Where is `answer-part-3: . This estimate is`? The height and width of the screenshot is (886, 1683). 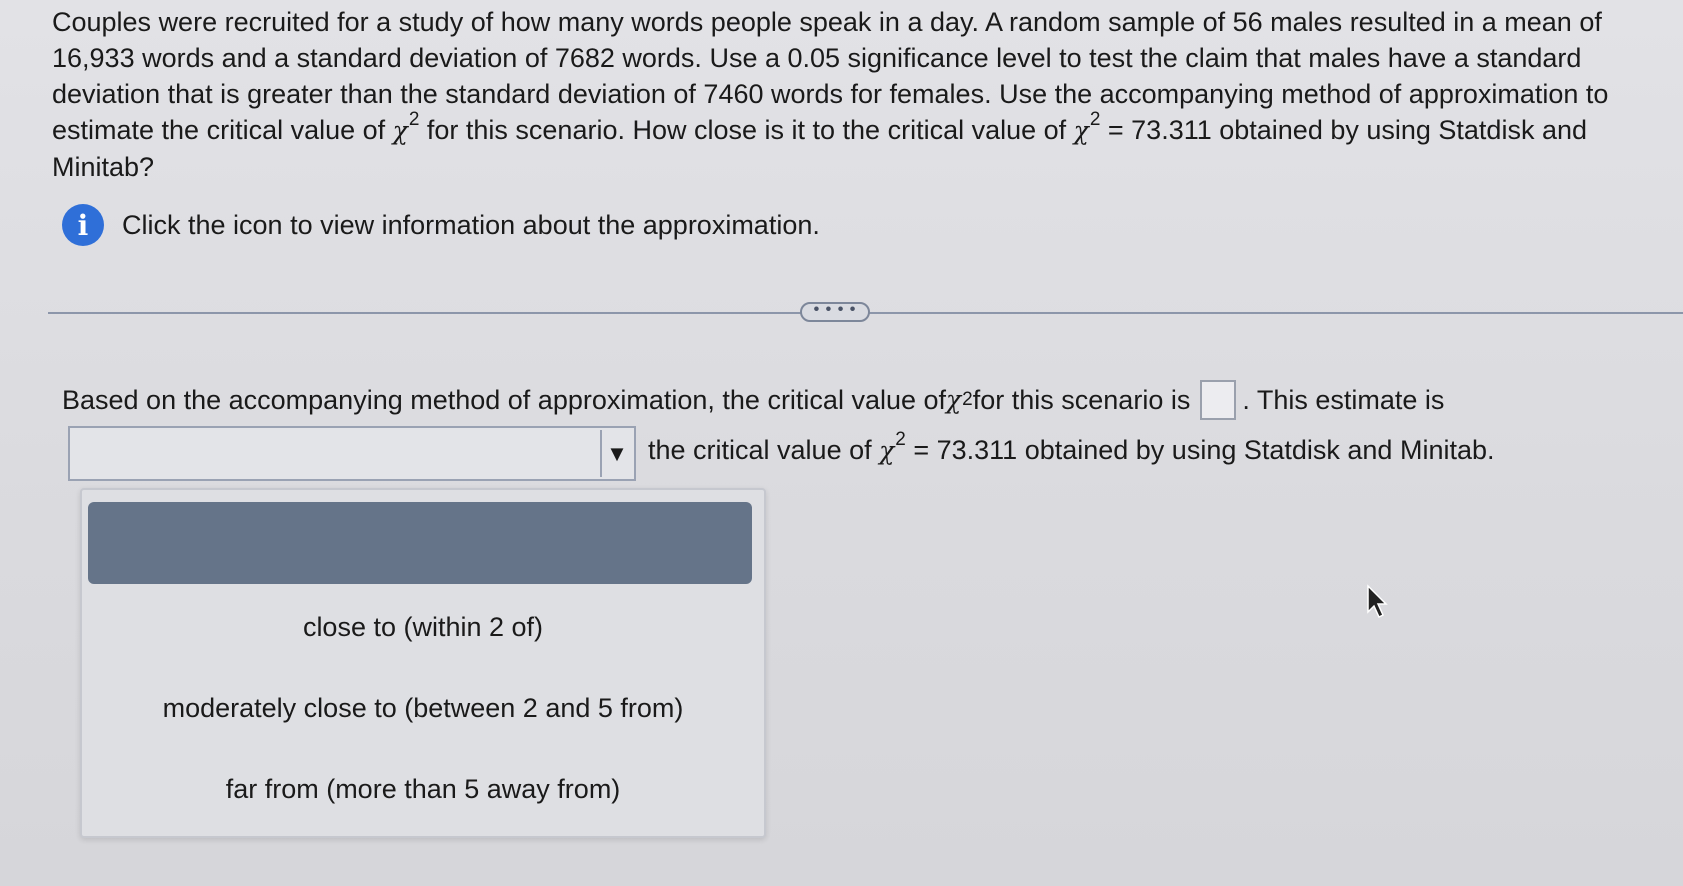 answer-part-3: . This estimate is is located at coordinates (1343, 400).